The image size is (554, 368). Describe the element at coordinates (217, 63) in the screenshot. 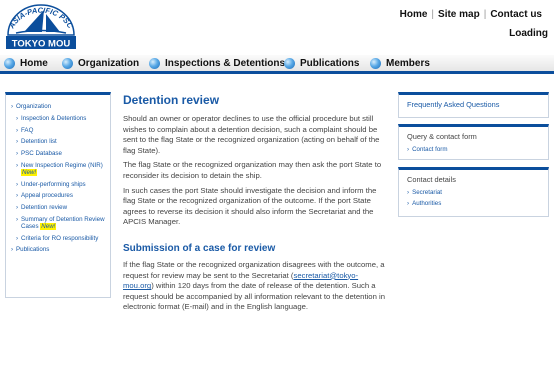

I see `nav-inspections-detentions: Inspections & Detentions` at that location.